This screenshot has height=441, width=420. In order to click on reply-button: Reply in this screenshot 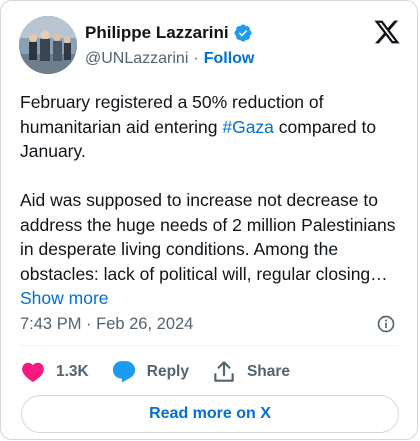, I will do `click(150, 372)`.